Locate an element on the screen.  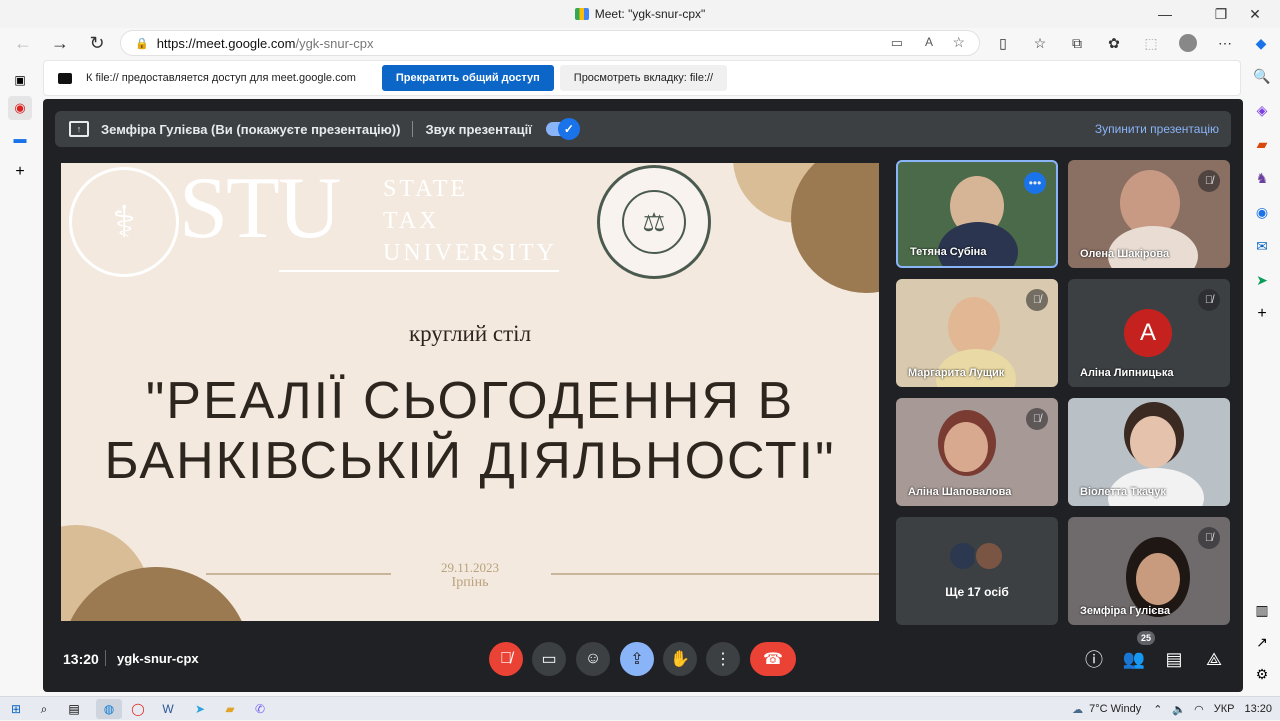
end-call-button: ☎ is located at coordinates (773, 659).